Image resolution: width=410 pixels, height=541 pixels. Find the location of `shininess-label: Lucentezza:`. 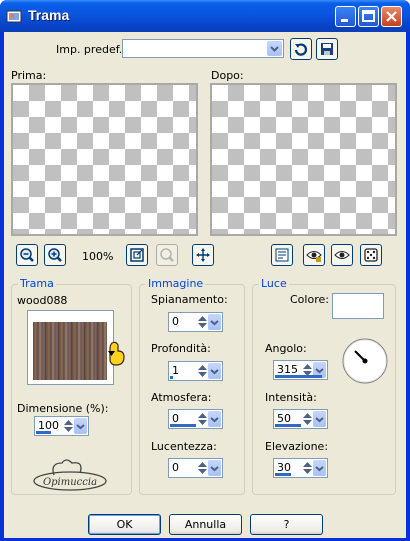

shininess-label: Lucentezza: is located at coordinates (184, 446).